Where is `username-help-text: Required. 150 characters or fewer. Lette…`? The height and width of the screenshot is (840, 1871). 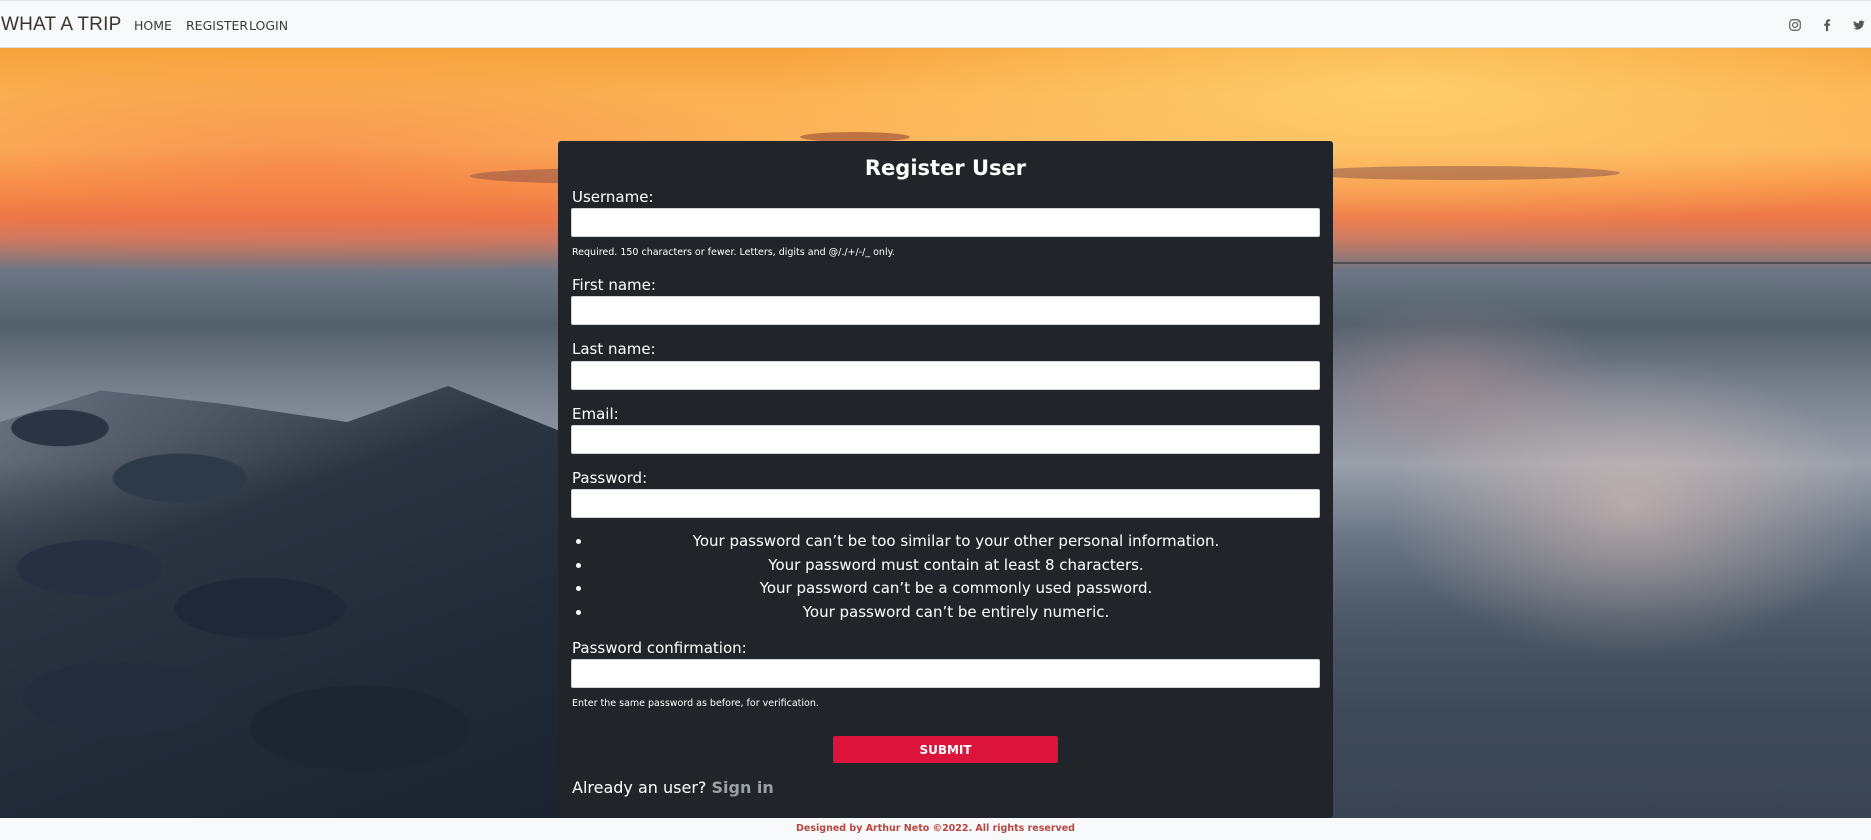
username-help-text: Required. 150 characters or fewer. Lette… is located at coordinates (733, 252).